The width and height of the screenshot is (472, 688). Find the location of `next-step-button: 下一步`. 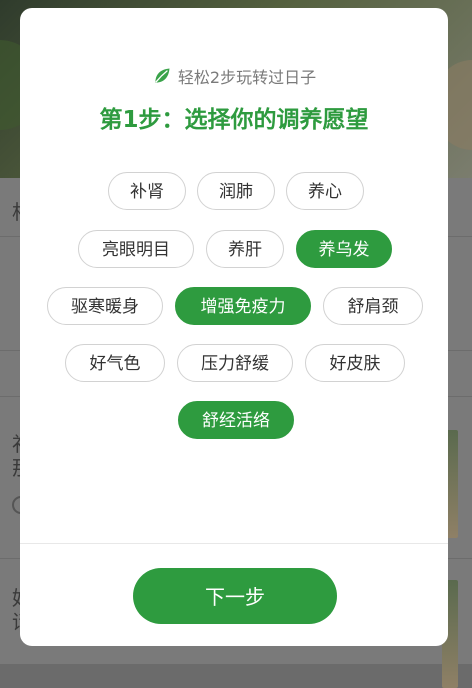

next-step-button: 下一步 is located at coordinates (235, 596).